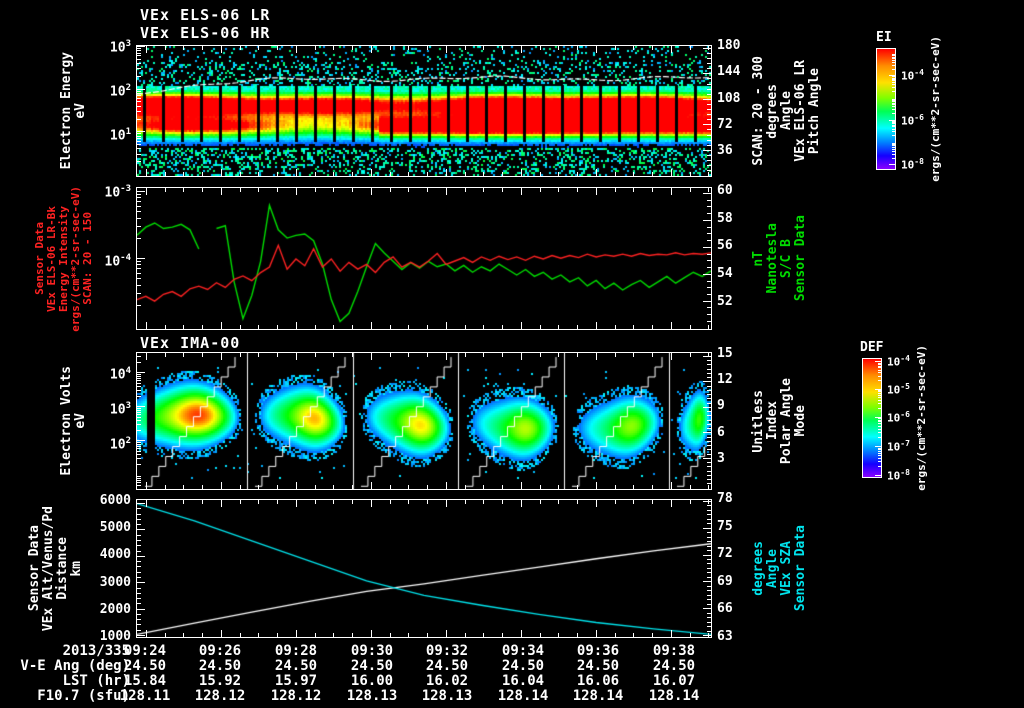 The image size is (1024, 708). I want to click on y-axis-tick-label: 12, so click(725, 380).